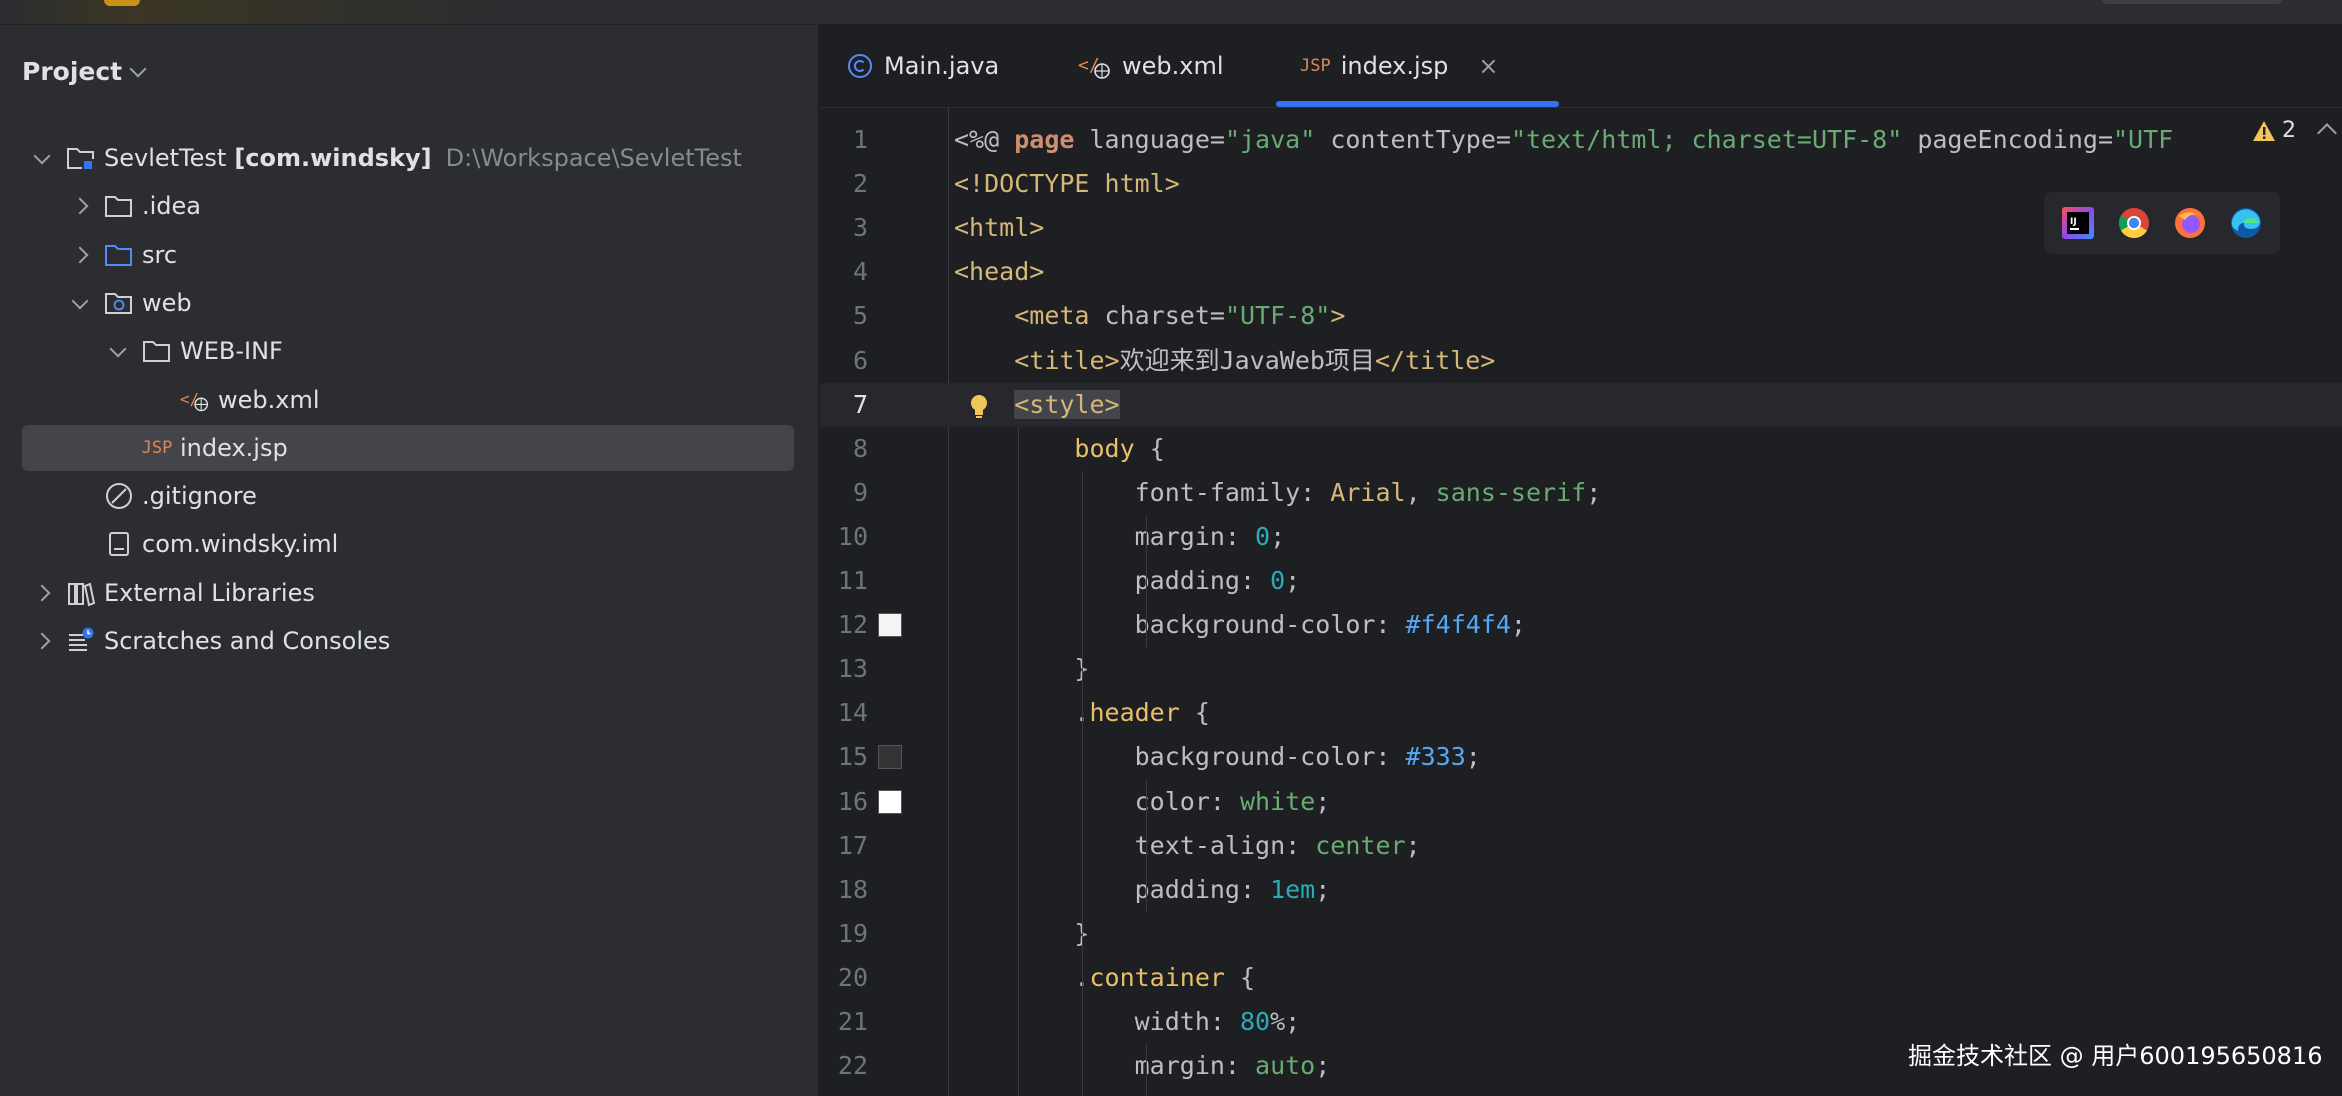 This screenshot has width=2342, height=1096. I want to click on code-line: 12 background-color: #f4f4f4;, so click(1581, 625).